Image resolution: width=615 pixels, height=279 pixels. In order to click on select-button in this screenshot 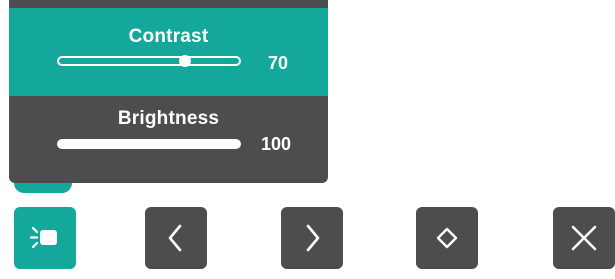, I will do `click(447, 238)`.